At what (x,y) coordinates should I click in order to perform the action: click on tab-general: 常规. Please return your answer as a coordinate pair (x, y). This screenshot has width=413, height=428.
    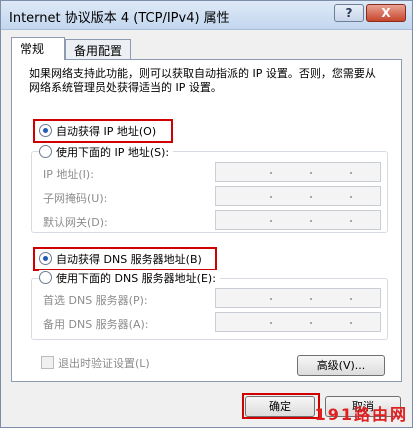
    Looking at the image, I should click on (38, 48).